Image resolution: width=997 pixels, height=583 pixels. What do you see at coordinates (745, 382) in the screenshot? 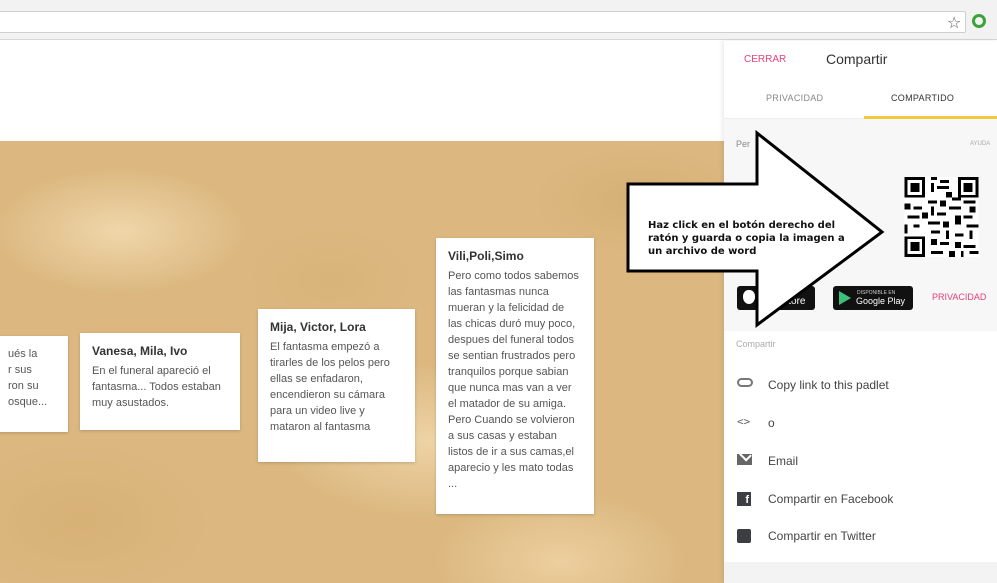
I see `link-icon` at bounding box center [745, 382].